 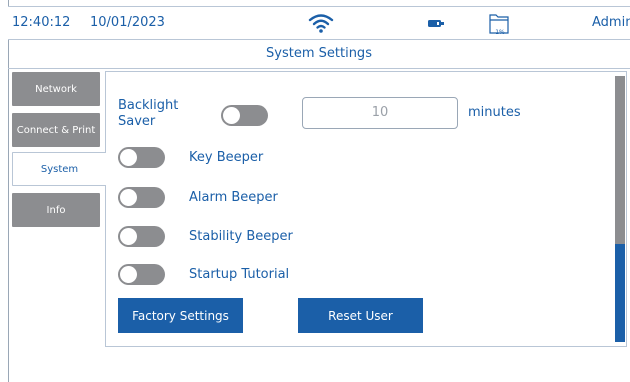 I want to click on alarm-beeper-toggle, so click(x=141, y=197).